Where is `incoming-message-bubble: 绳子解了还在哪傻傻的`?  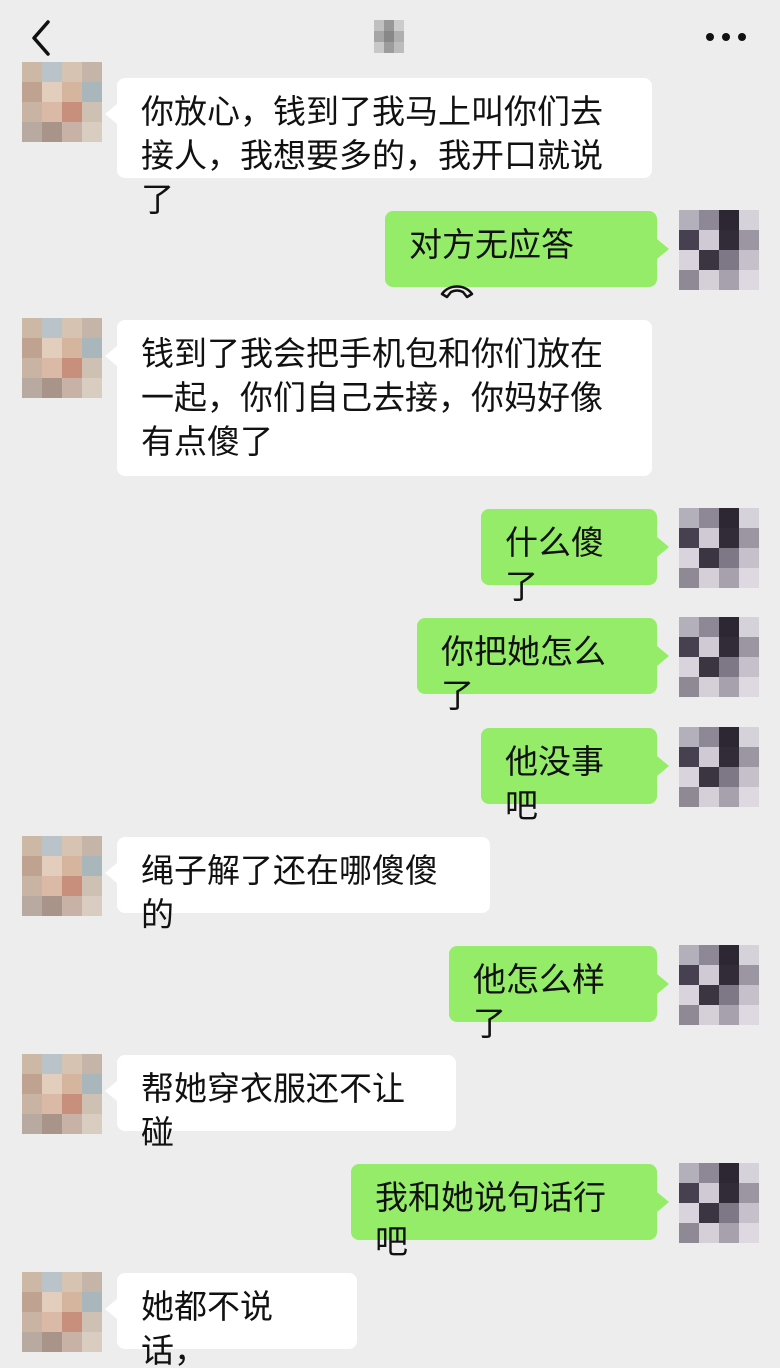 incoming-message-bubble: 绳子解了还在哪傻傻的 is located at coordinates (297, 885).